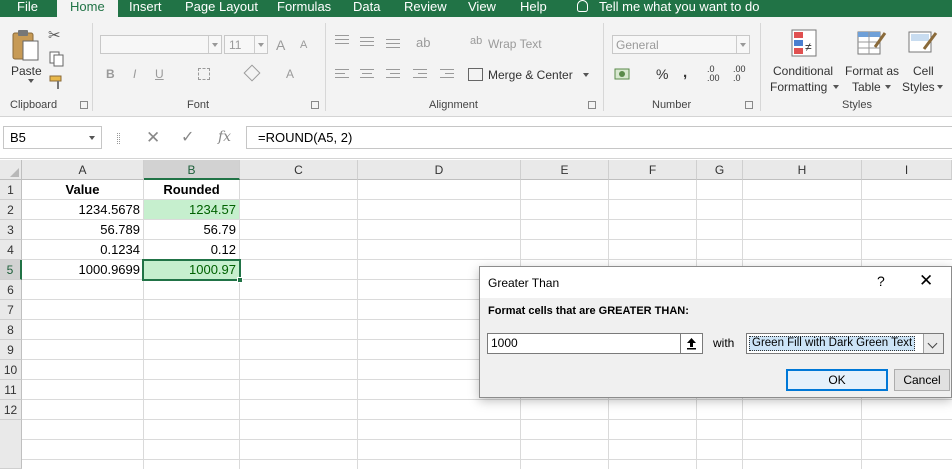  I want to click on column-header-e: E, so click(565, 170).